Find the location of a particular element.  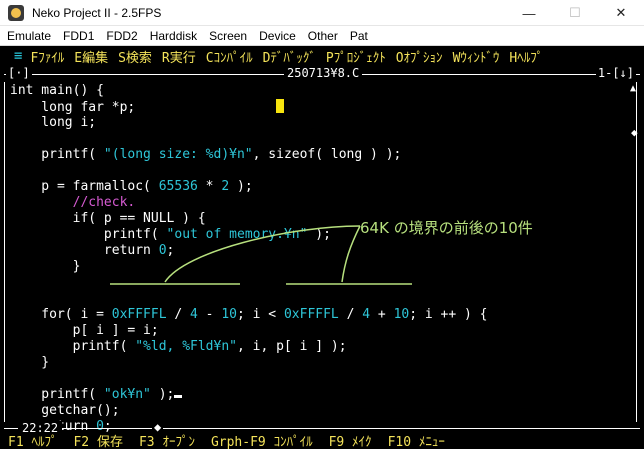

window-controls: — ☐ ✕ is located at coordinates (575, 13).